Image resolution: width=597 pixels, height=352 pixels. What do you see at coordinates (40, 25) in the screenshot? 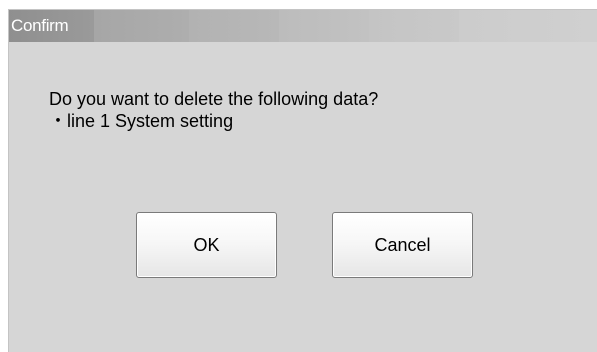
I see `dialog-title: Confirm` at bounding box center [40, 25].